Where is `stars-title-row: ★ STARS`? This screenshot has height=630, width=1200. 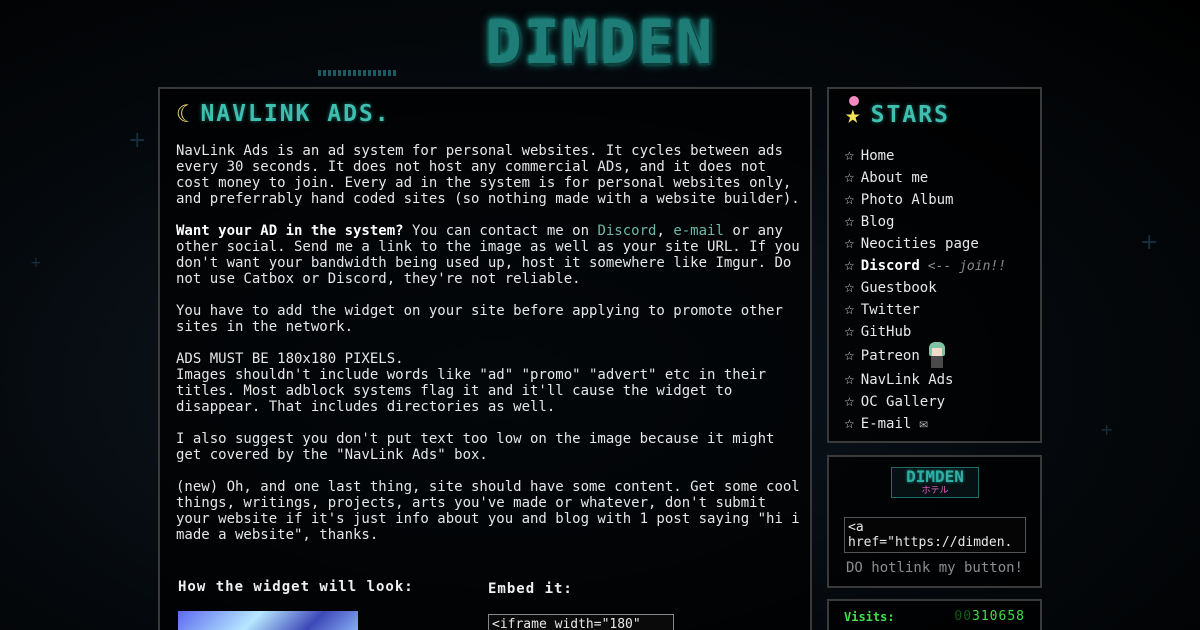 stars-title-row: ★ STARS is located at coordinates (897, 113).